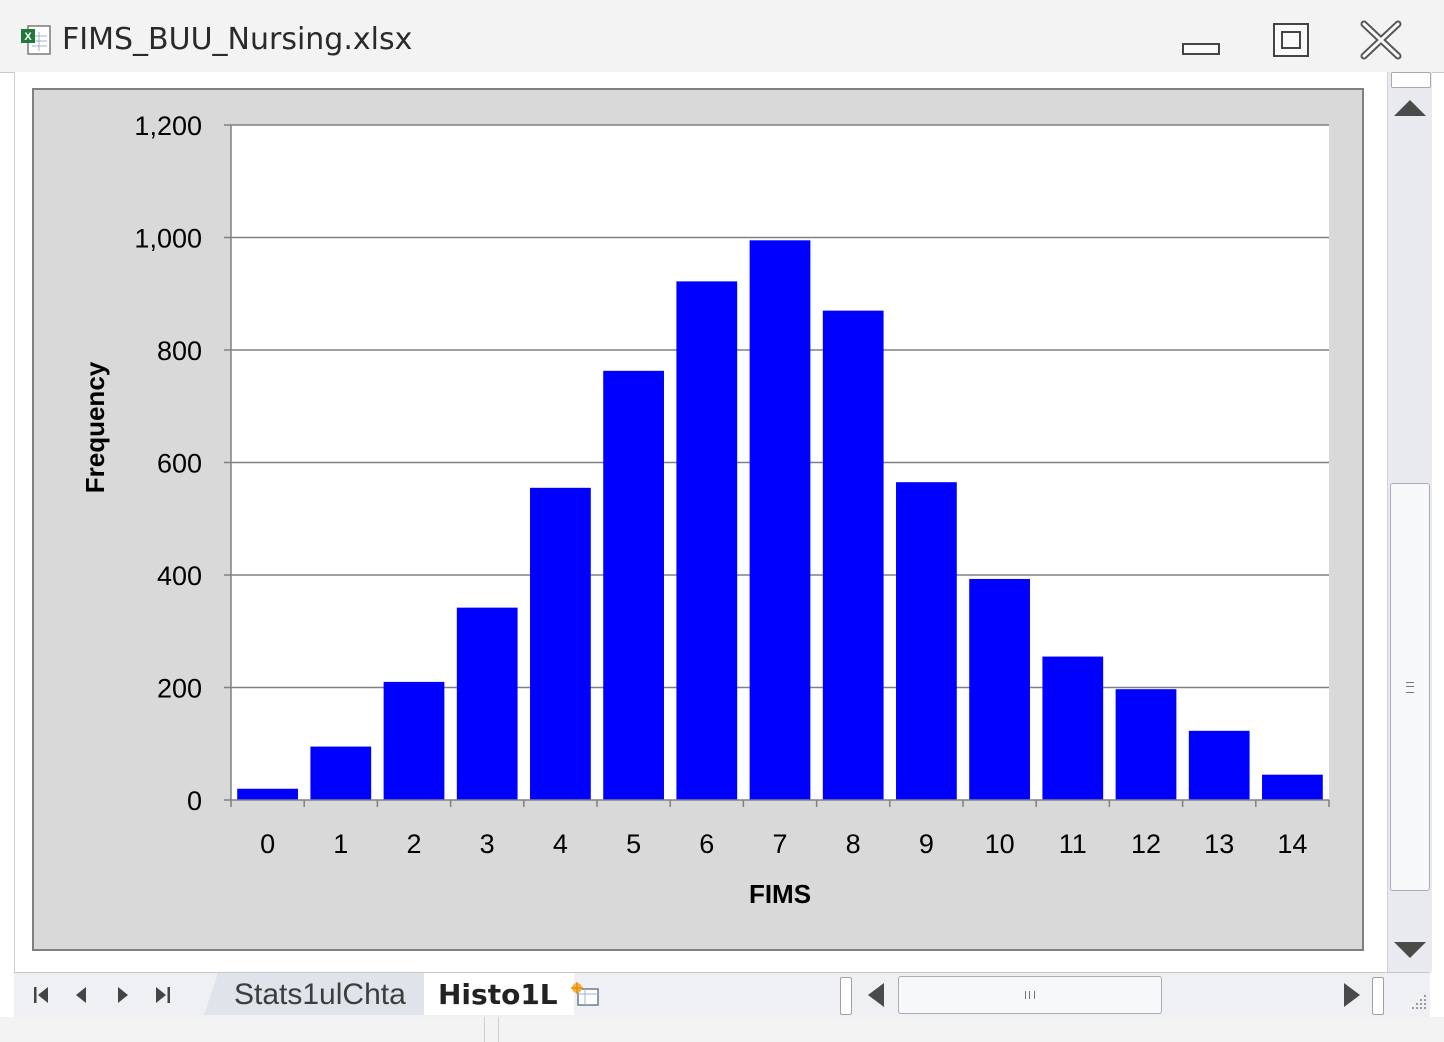  I want to click on close-button, so click(1381, 40).